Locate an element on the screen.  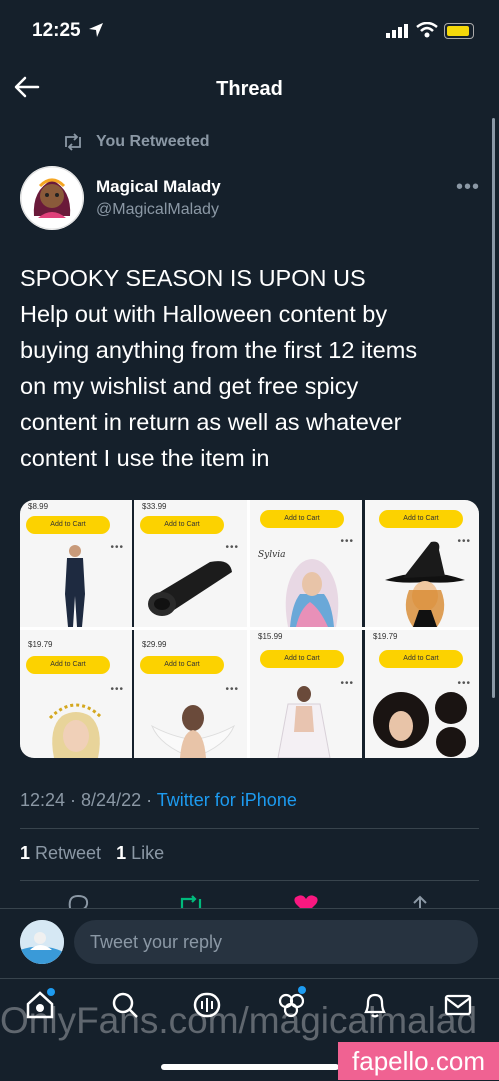
item-price: $33.99 is located at coordinates (154, 506).